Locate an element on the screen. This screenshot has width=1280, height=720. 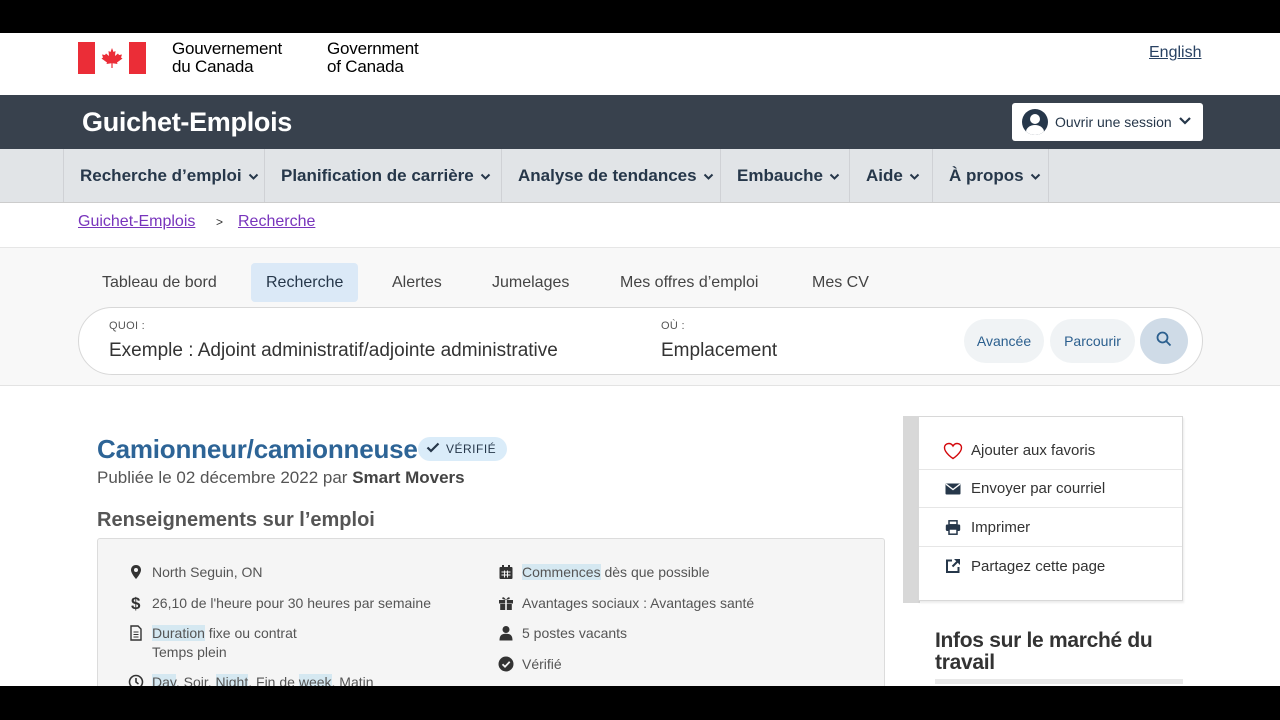
calendar-icon is located at coordinates (506, 572).